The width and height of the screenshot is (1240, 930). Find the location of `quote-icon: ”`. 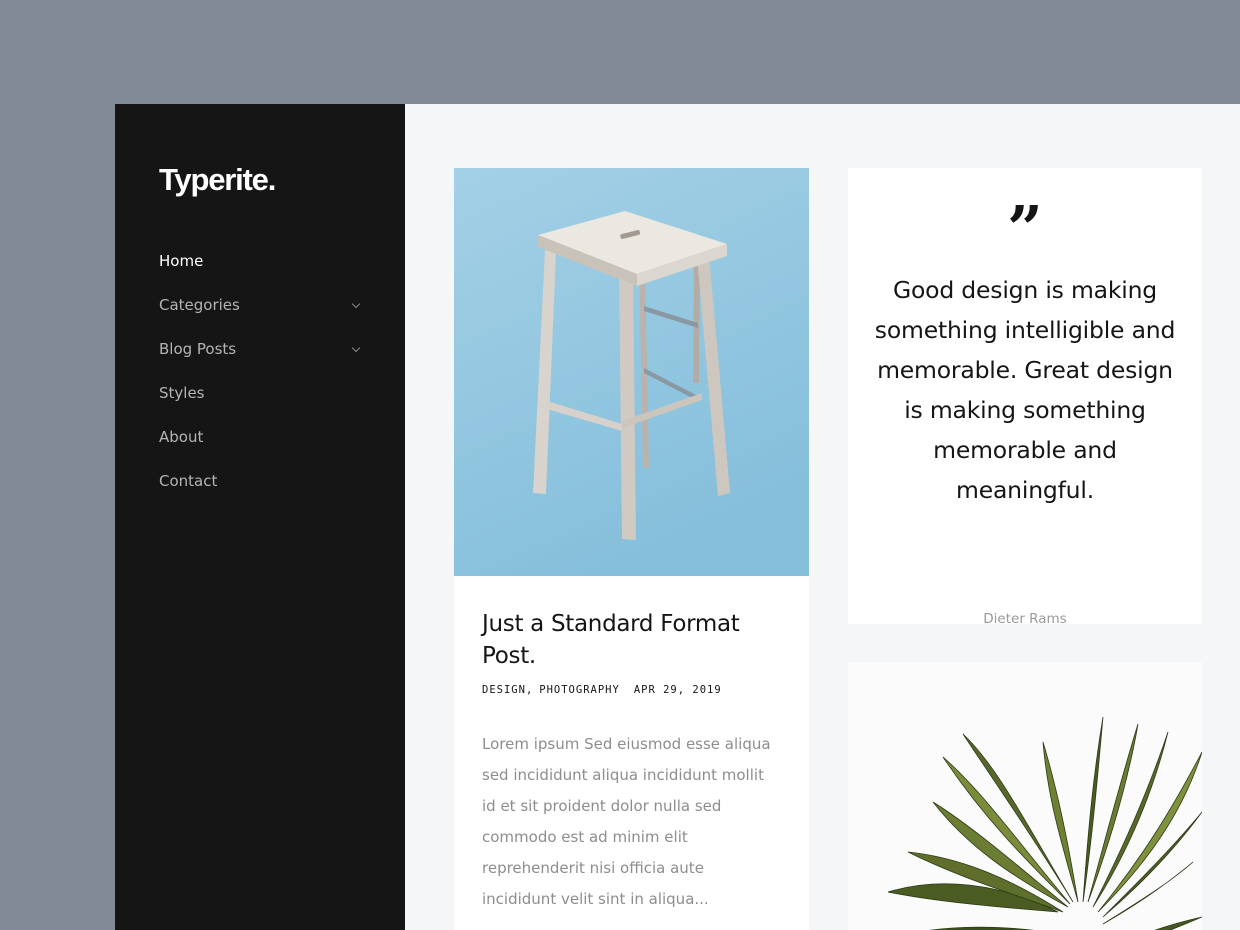

quote-icon: ” is located at coordinates (1025, 228).